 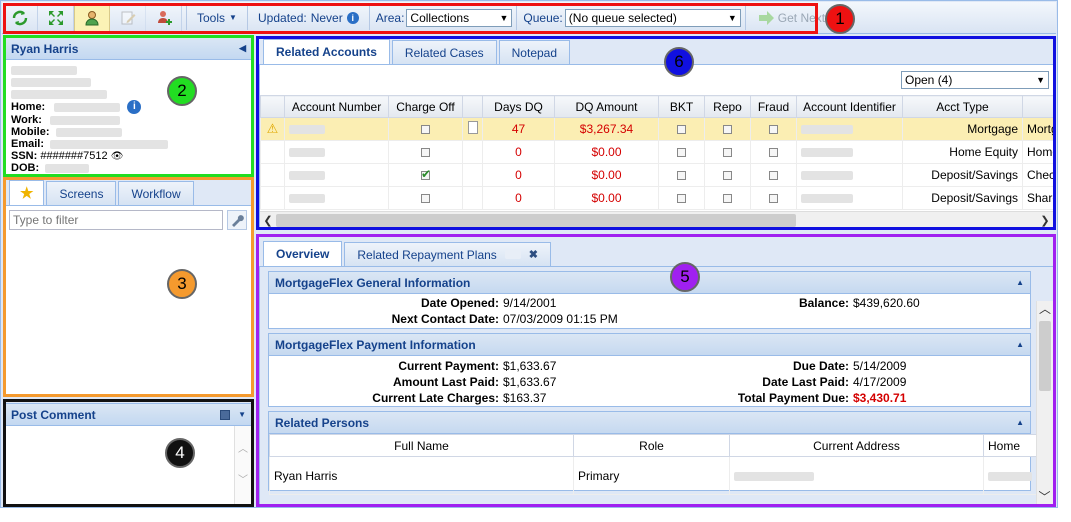 What do you see at coordinates (656, 198) in the screenshot?
I see `table-row: 0 $0.00 Deposit/Savings Share` at bounding box center [656, 198].